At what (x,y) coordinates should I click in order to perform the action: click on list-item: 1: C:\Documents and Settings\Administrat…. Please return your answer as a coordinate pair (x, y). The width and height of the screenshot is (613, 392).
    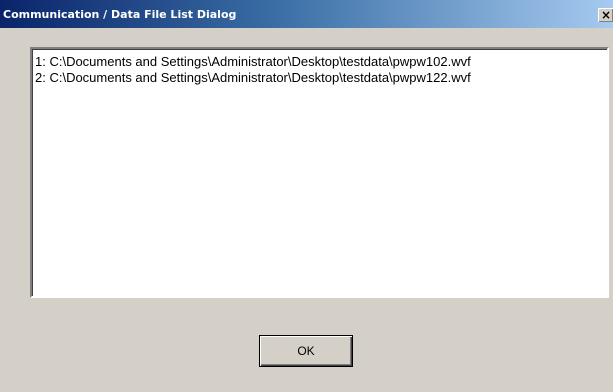
    Looking at the image, I should click on (253, 62).